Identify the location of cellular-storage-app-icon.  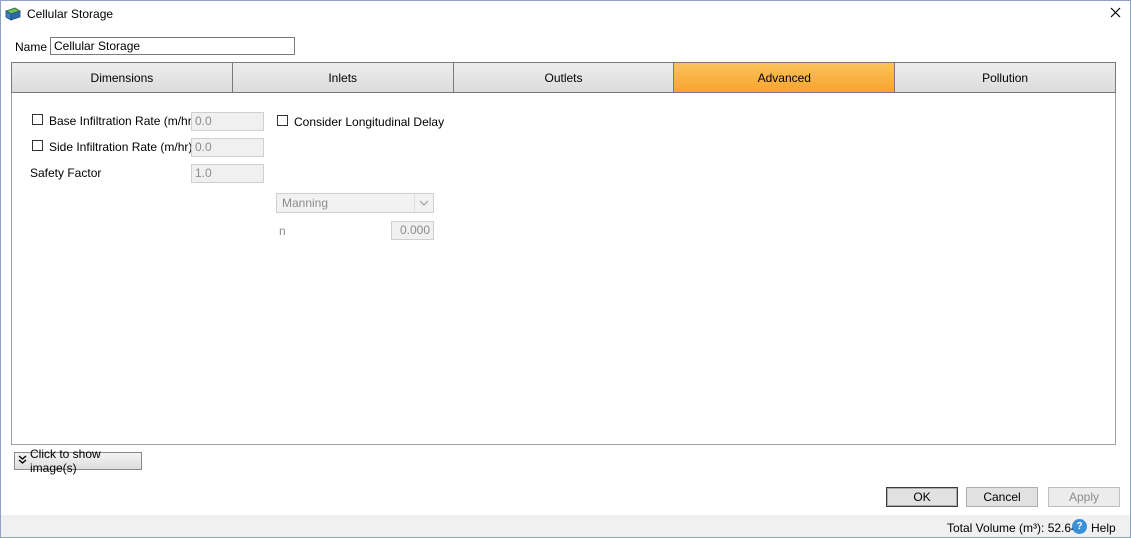
(13, 14).